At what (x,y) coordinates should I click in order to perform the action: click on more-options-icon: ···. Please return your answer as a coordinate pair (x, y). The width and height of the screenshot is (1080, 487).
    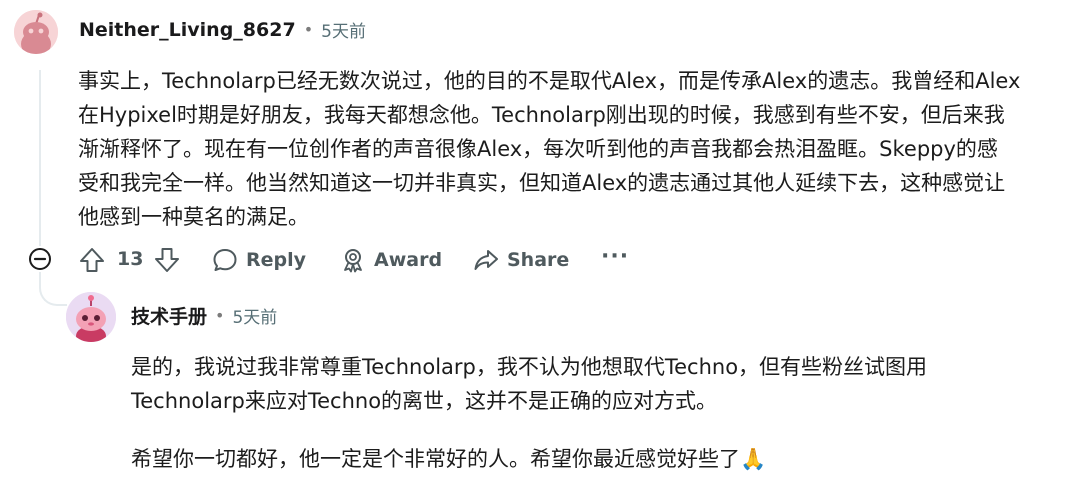
    Looking at the image, I should click on (615, 256).